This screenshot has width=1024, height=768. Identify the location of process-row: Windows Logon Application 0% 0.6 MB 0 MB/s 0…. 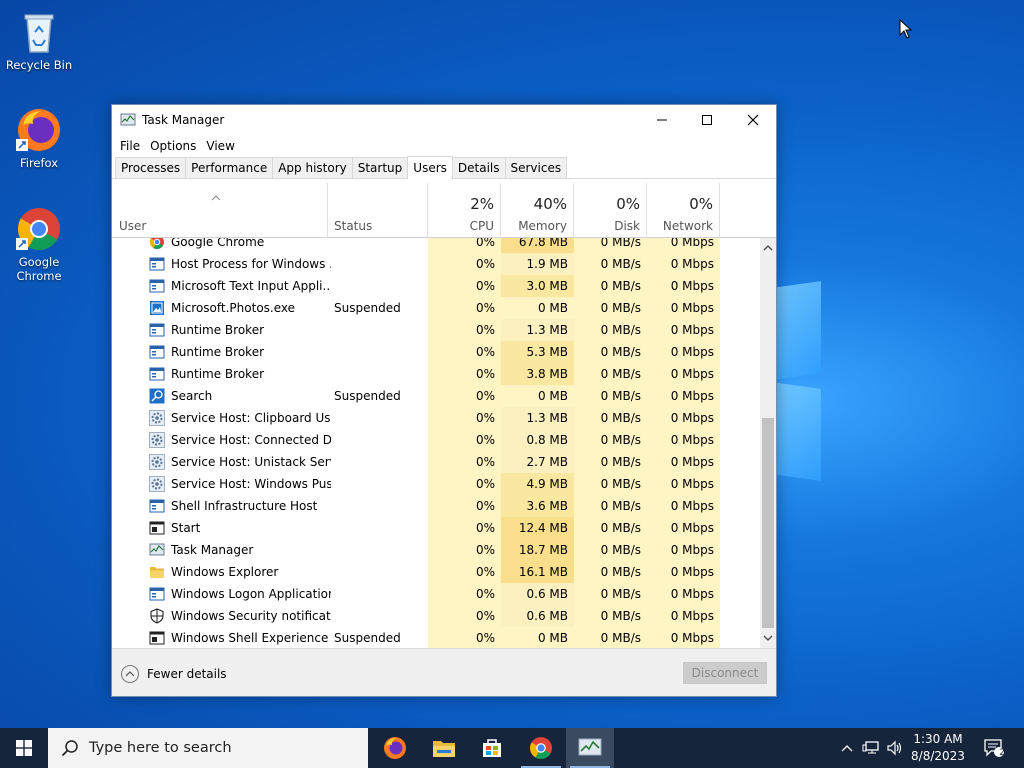
(436, 594).